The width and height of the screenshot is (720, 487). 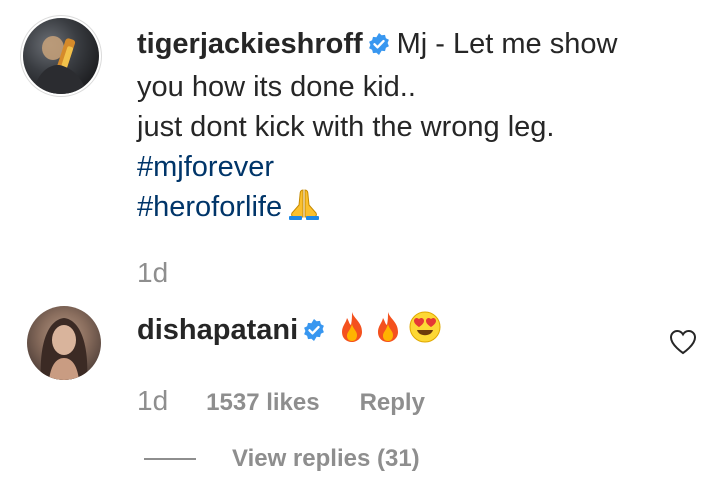 What do you see at coordinates (304, 209) in the screenshot?
I see `folded-hands-icon` at bounding box center [304, 209].